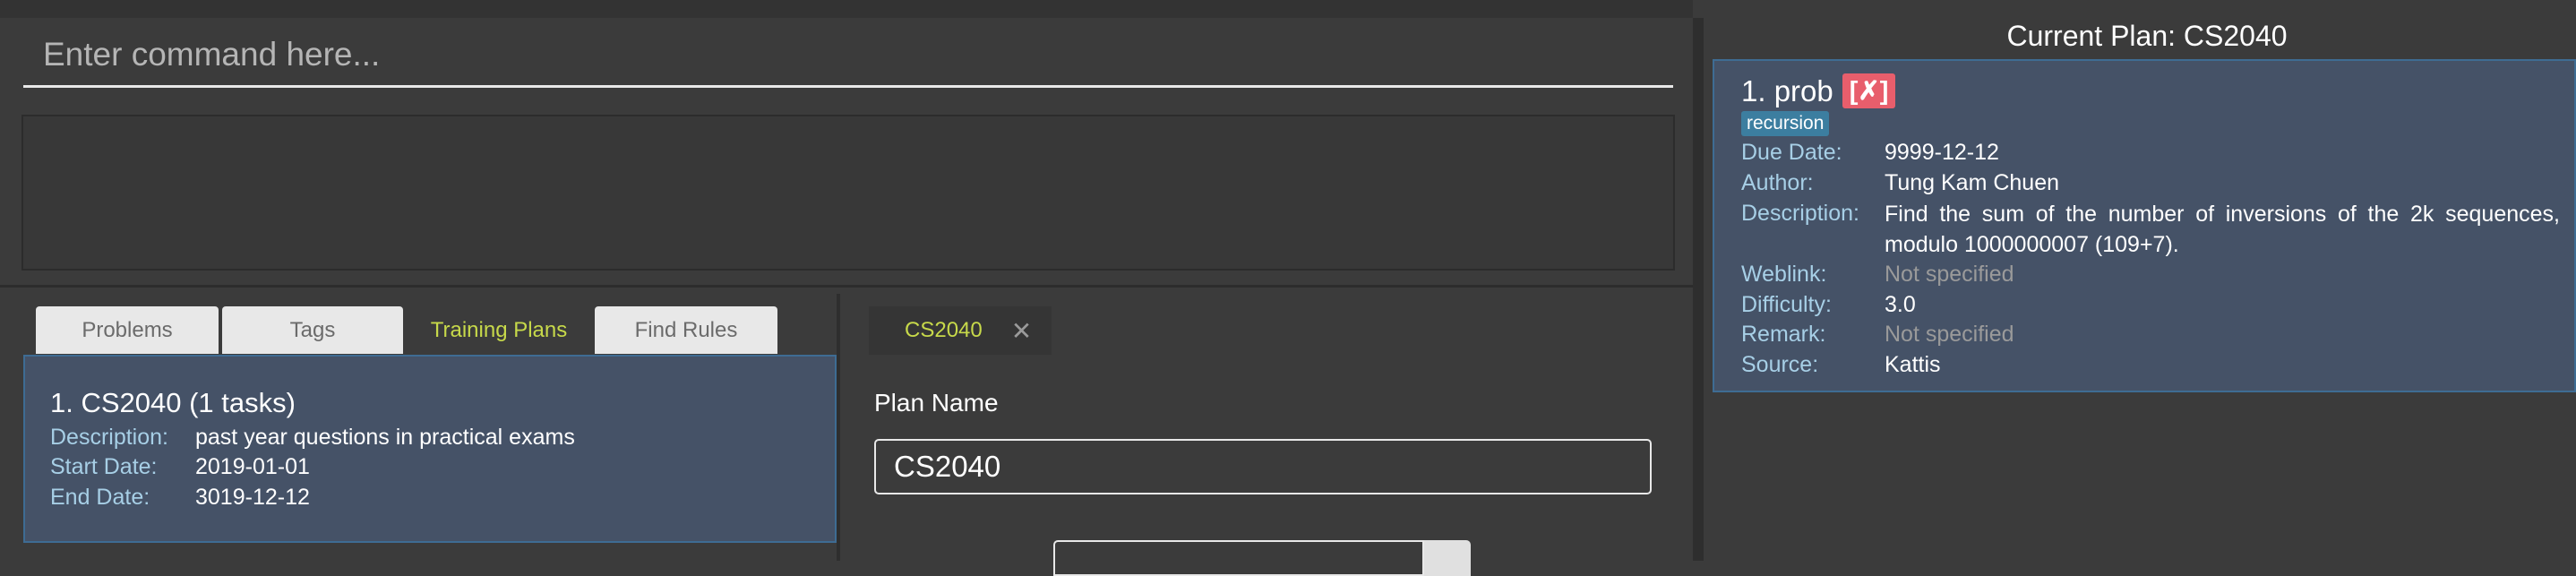 The width and height of the screenshot is (2576, 576). What do you see at coordinates (2147, 36) in the screenshot?
I see `current-plan-title: Current Plan: CS2040` at bounding box center [2147, 36].